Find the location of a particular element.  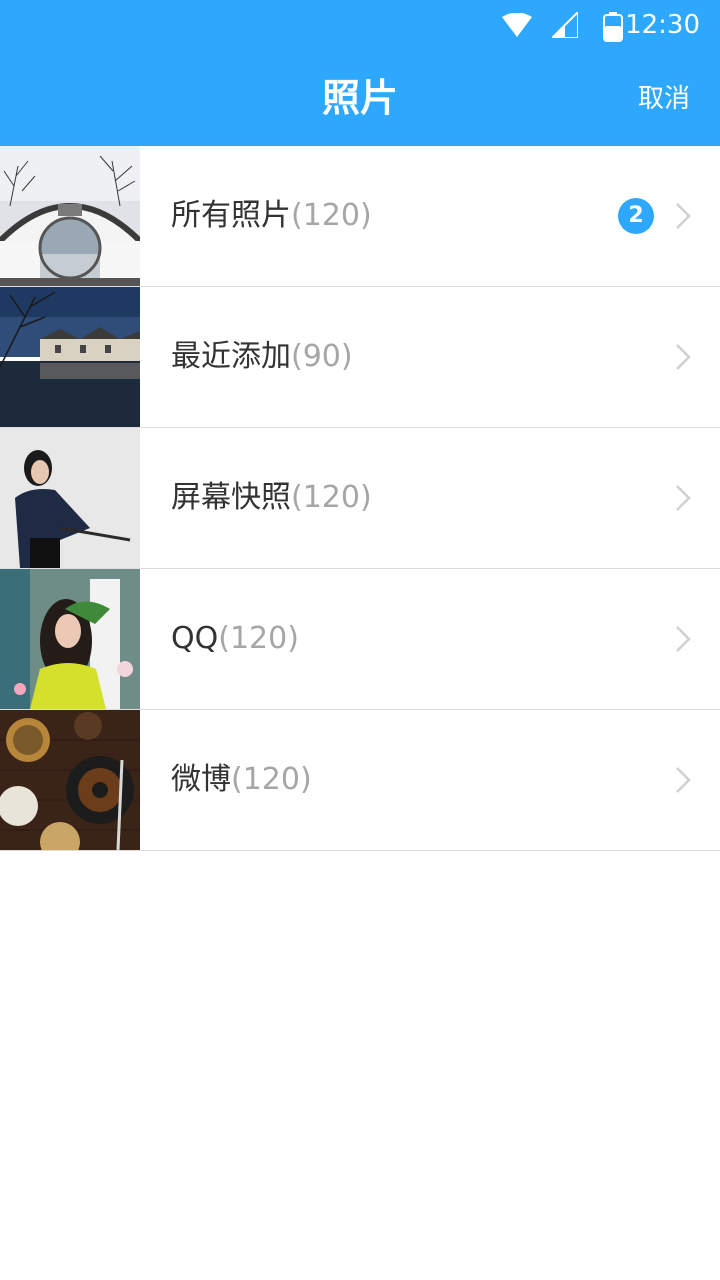

unread-badge: 2 is located at coordinates (636, 216).